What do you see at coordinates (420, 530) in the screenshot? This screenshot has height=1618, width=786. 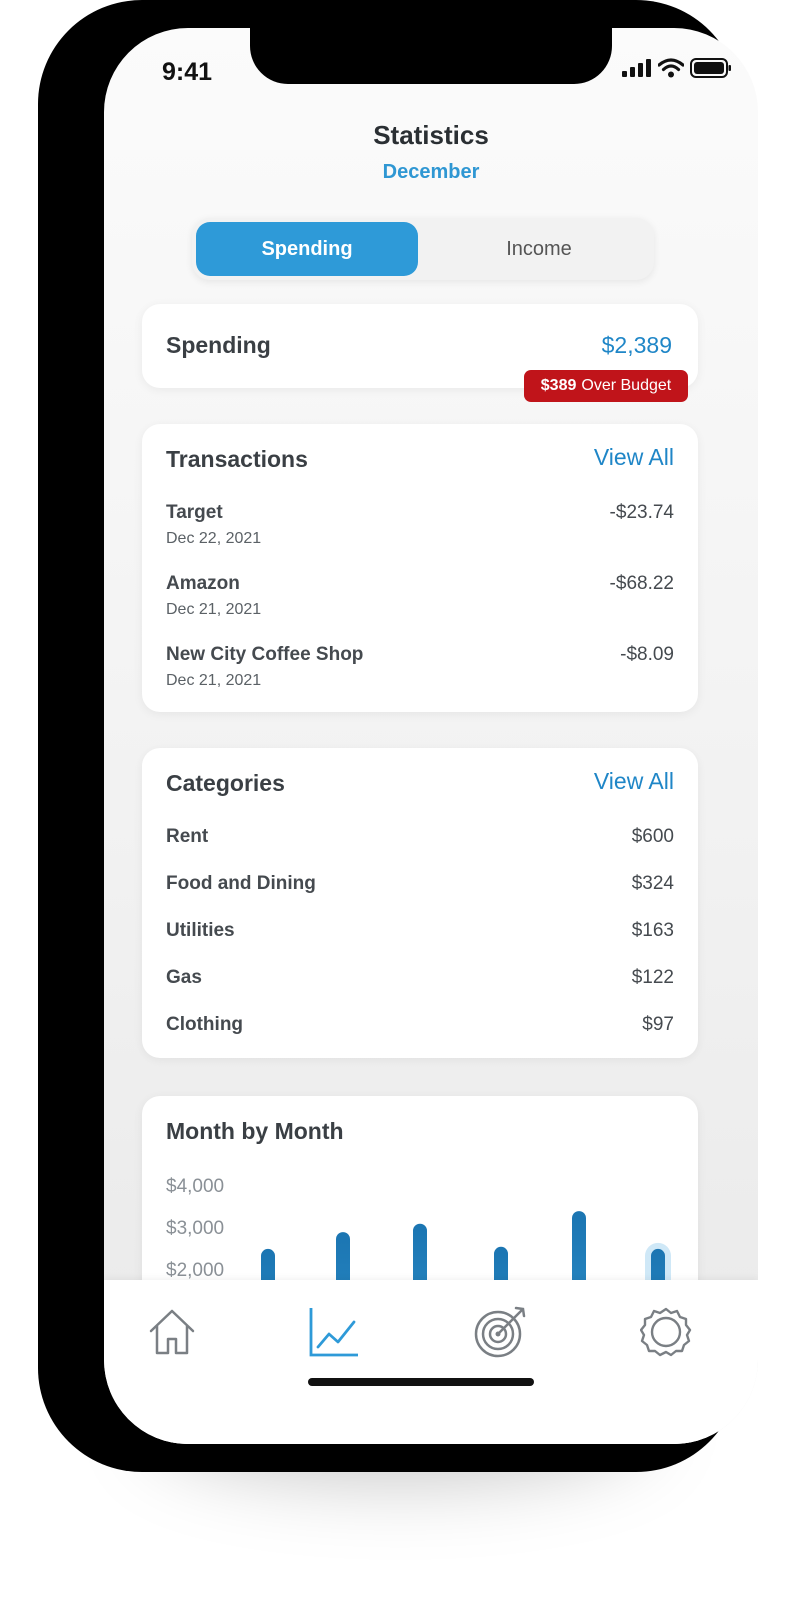 I see `transaction-row: Target Dec 22, 2021 -$23.74` at bounding box center [420, 530].